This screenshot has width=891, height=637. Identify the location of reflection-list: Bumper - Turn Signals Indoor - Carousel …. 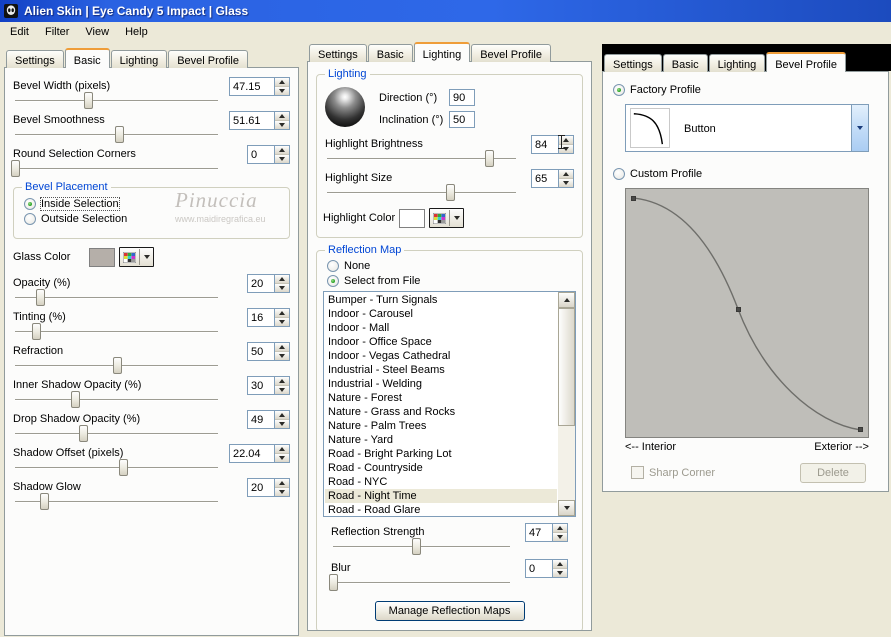
(449, 404).